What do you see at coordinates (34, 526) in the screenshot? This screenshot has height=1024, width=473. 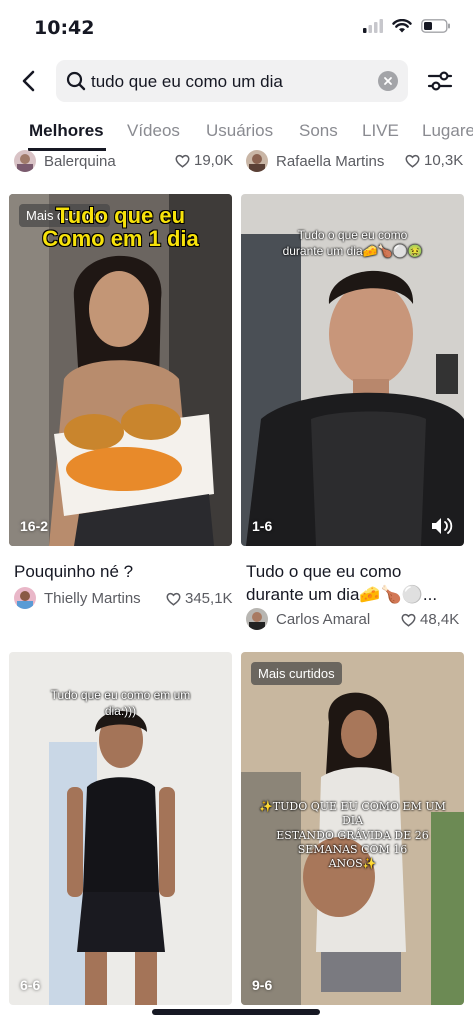 I see `photo-count: 16-2` at bounding box center [34, 526].